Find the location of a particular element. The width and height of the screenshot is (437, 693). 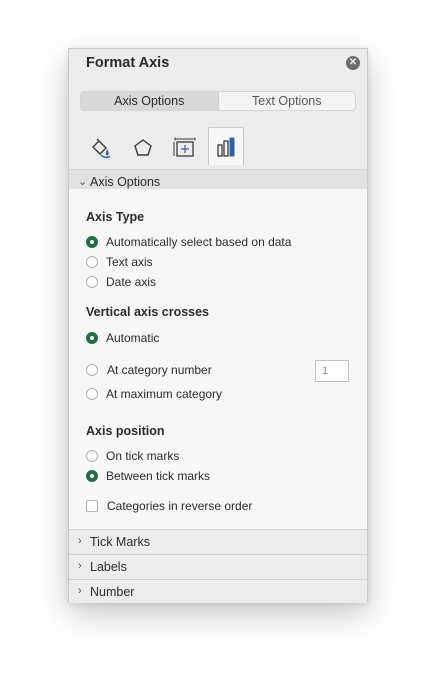

tab-effects is located at coordinates (143, 148).